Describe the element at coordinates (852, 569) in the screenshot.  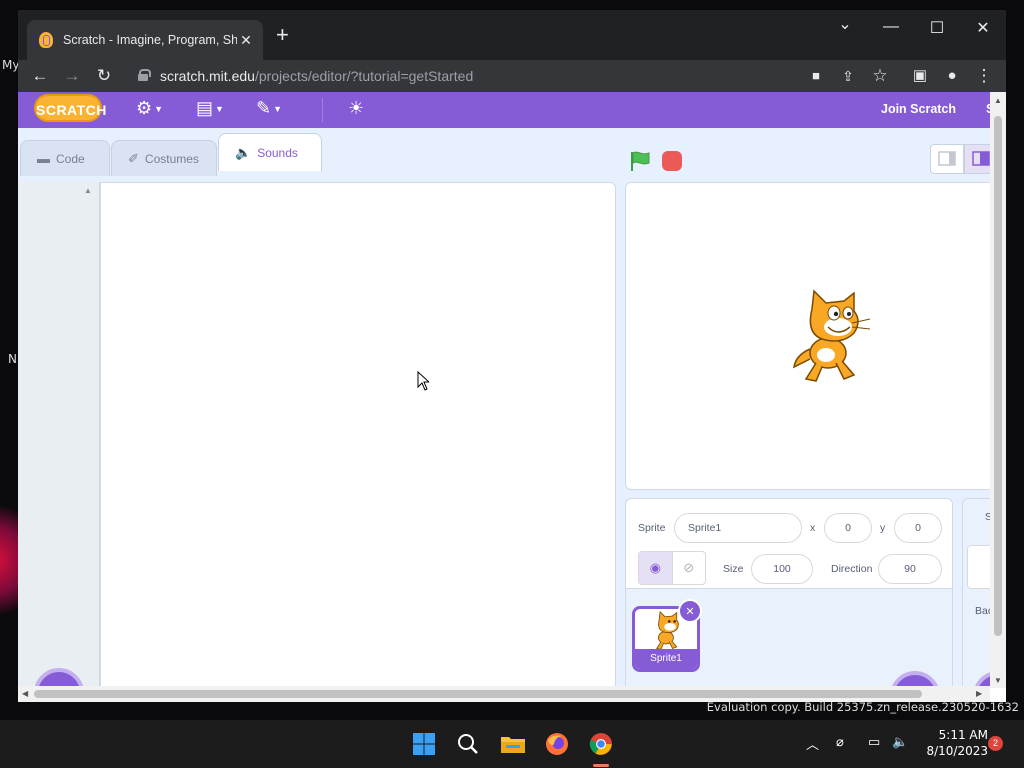
I see `direction-label: Direction` at that location.